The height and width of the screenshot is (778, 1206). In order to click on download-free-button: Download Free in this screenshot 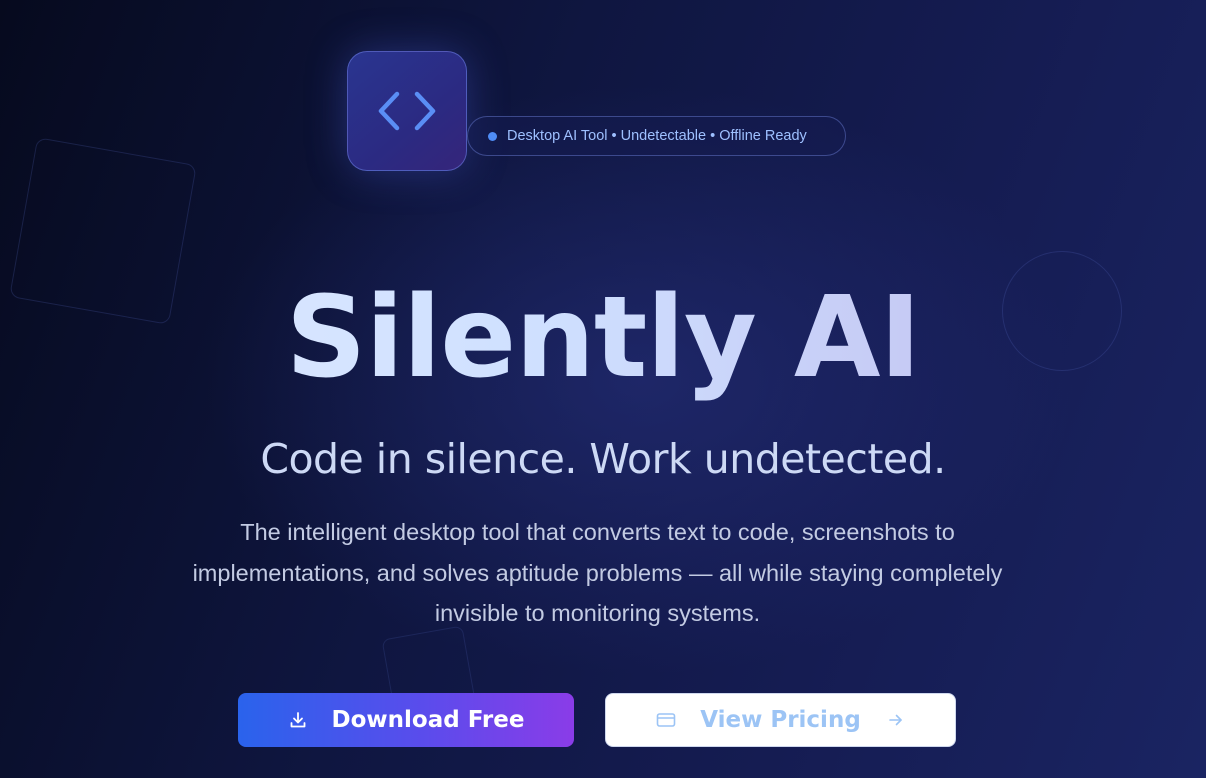, I will do `click(406, 720)`.